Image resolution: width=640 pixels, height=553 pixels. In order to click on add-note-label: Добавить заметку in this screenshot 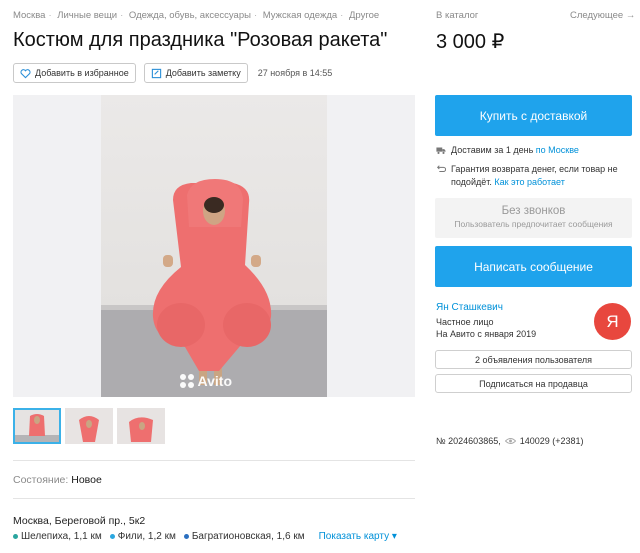, I will do `click(203, 73)`.